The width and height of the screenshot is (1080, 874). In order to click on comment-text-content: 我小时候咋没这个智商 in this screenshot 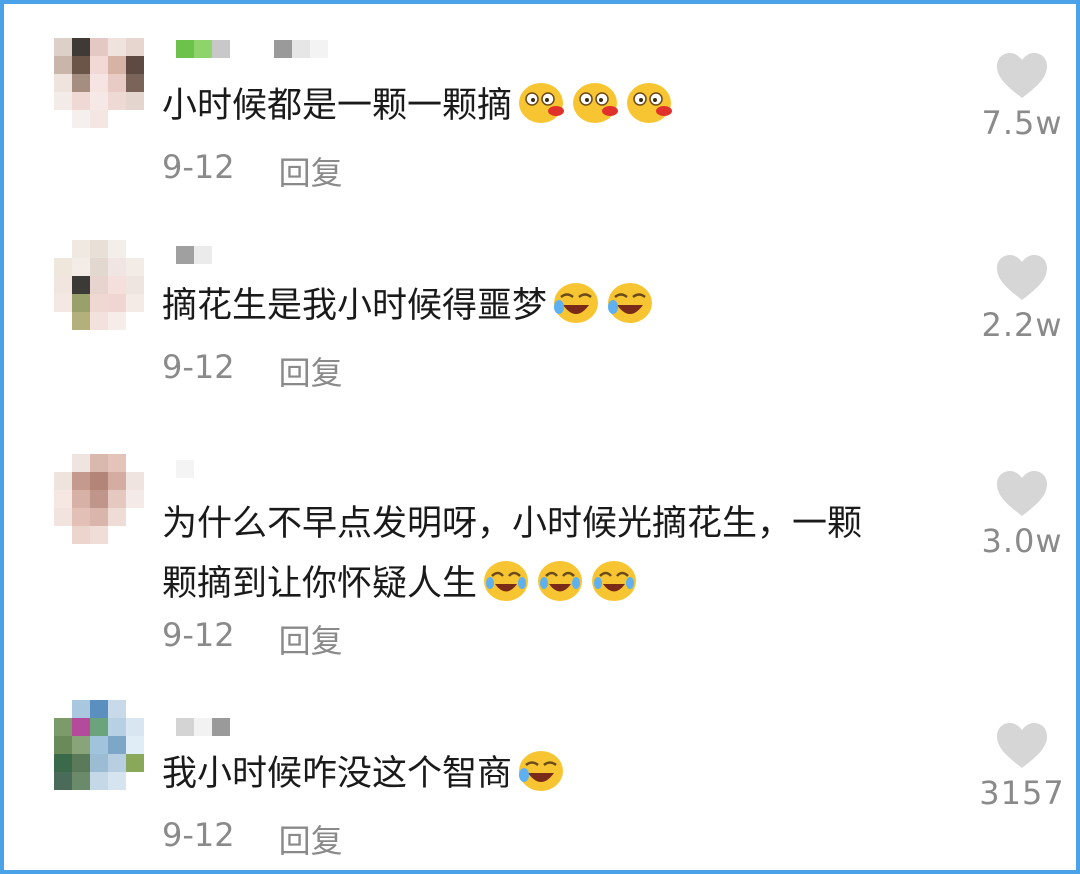, I will do `click(337, 774)`.